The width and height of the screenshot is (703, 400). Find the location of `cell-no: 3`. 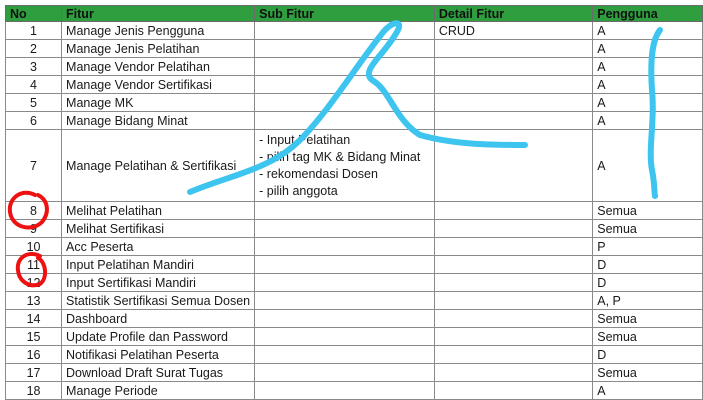

cell-no: 3 is located at coordinates (33, 66).